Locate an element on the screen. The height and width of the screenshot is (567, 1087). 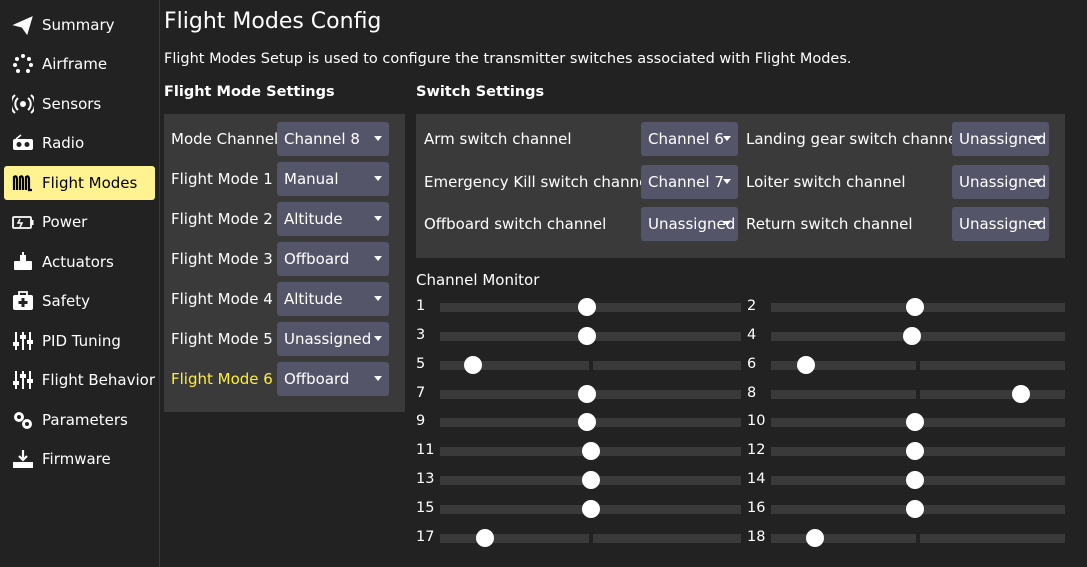
firmware-icon is located at coordinates (23, 459).